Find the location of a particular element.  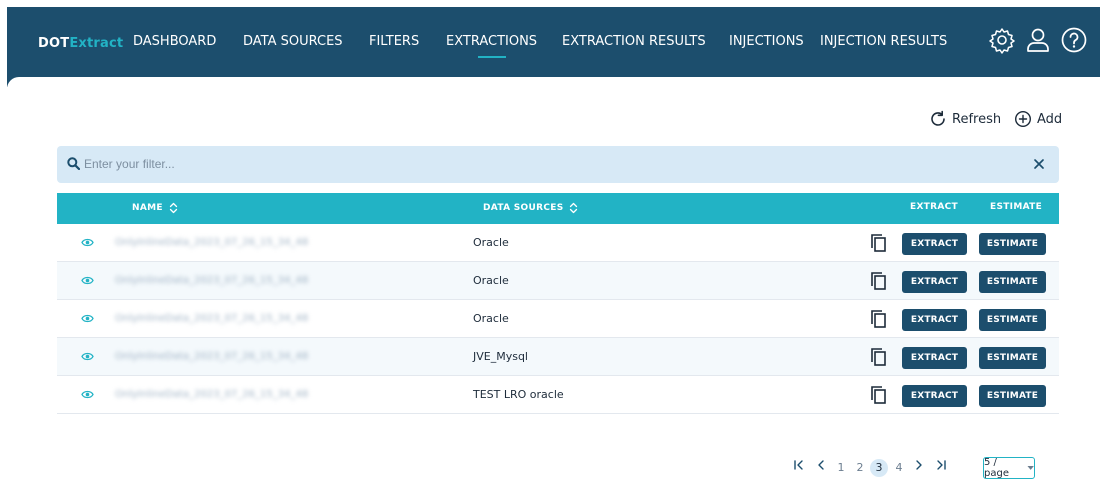

add-button: Add is located at coordinates (1038, 119).